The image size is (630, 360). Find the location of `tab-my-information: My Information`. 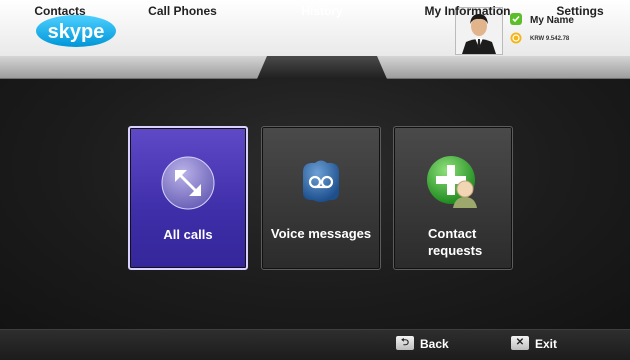

tab-my-information: My Information is located at coordinates (467, 11).